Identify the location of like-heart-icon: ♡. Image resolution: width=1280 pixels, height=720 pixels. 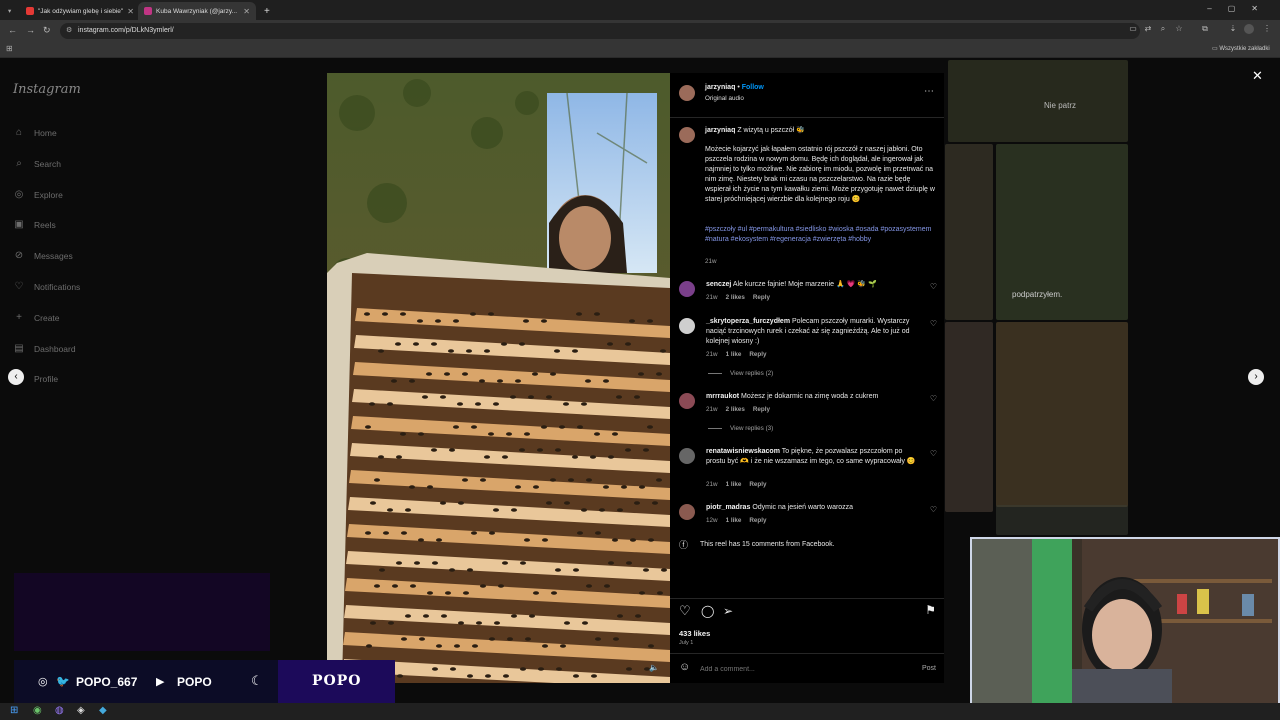
(685, 611).